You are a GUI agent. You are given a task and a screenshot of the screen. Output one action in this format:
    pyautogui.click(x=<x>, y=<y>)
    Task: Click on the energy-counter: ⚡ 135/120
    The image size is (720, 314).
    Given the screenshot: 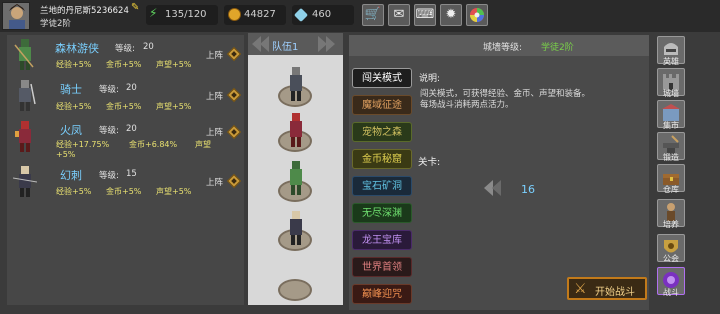 What is the action you would take?
    pyautogui.click(x=182, y=15)
    